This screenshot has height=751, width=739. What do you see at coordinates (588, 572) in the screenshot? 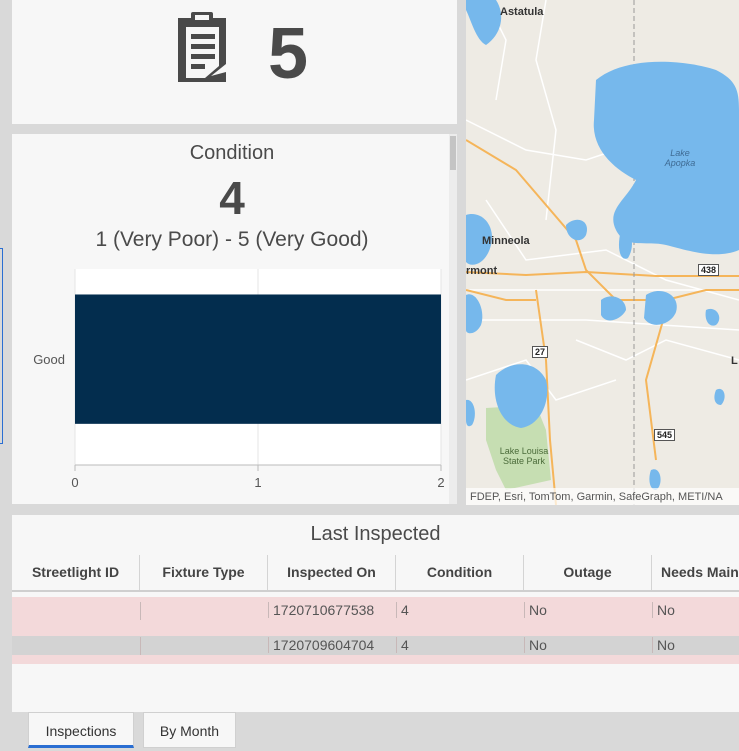
I see `col-header-outage: Outage` at bounding box center [588, 572].